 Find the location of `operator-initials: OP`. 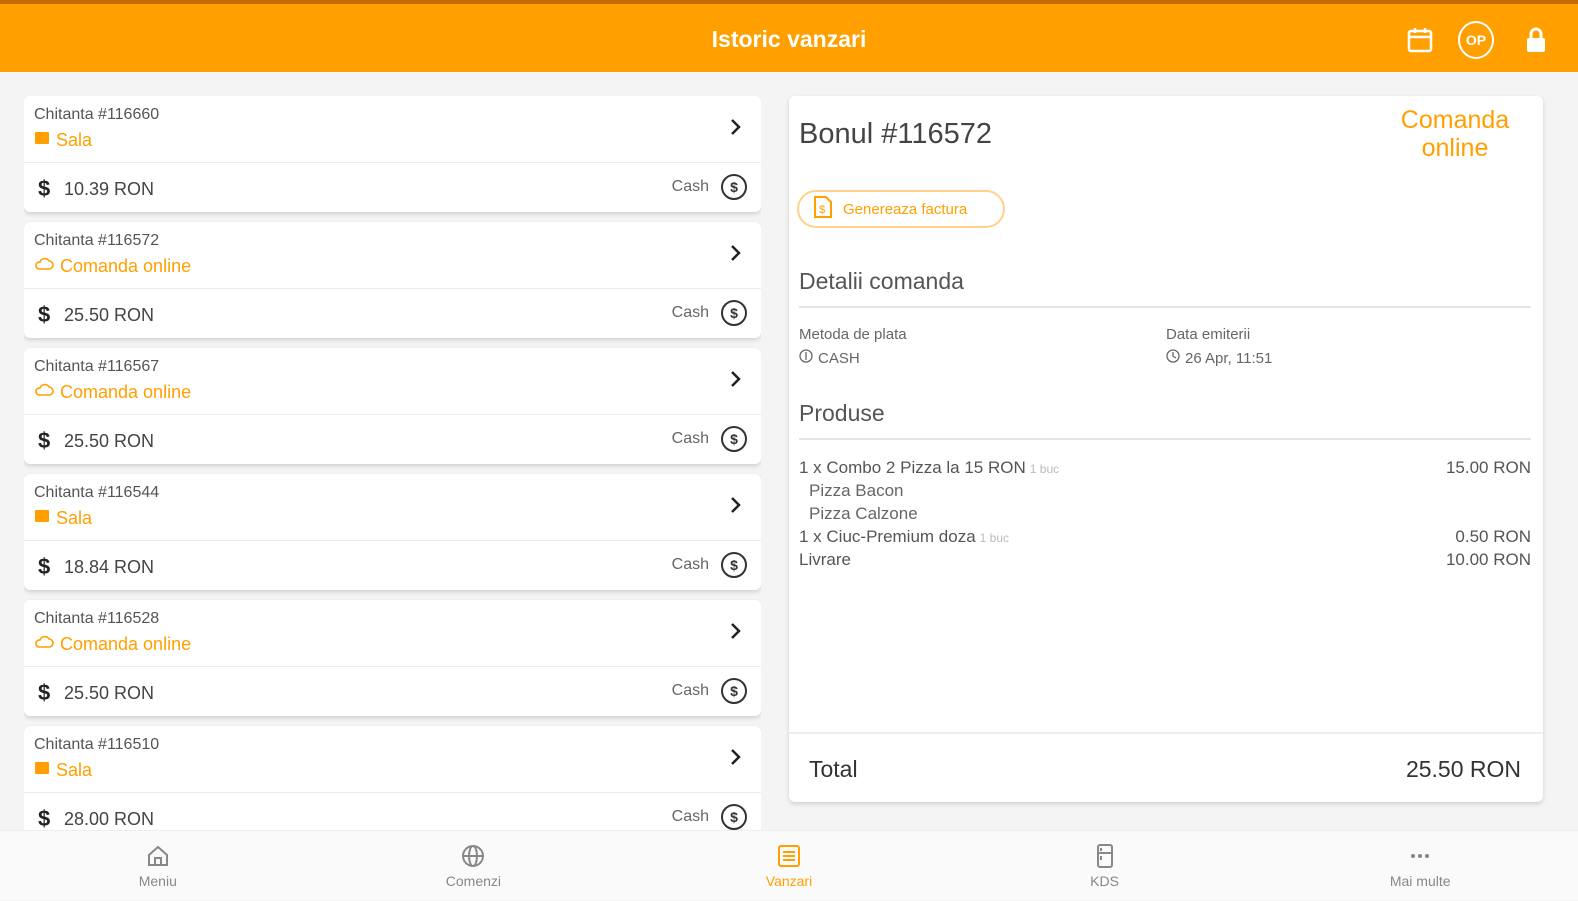

operator-initials: OP is located at coordinates (1476, 40).